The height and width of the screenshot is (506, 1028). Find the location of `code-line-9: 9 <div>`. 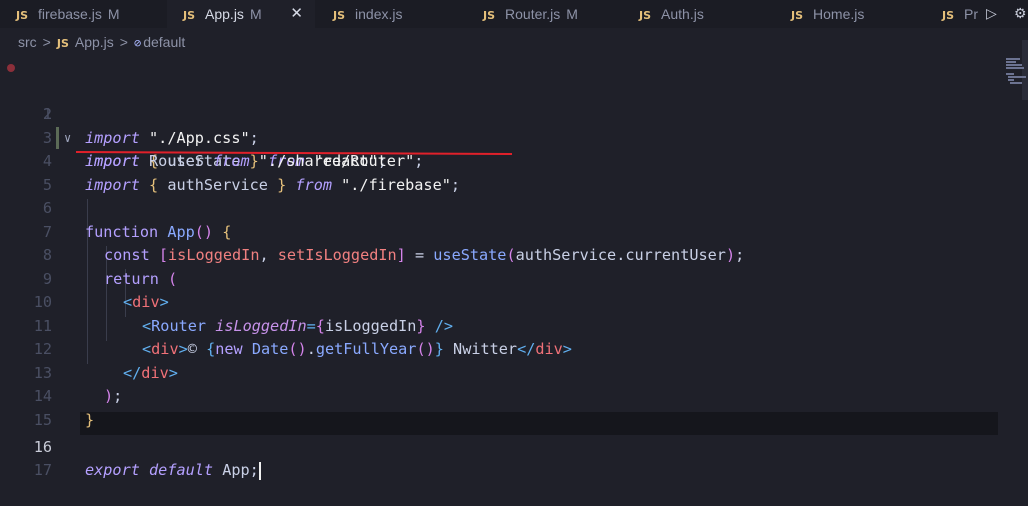

code-line-9: 9 <div> is located at coordinates (105, 290).